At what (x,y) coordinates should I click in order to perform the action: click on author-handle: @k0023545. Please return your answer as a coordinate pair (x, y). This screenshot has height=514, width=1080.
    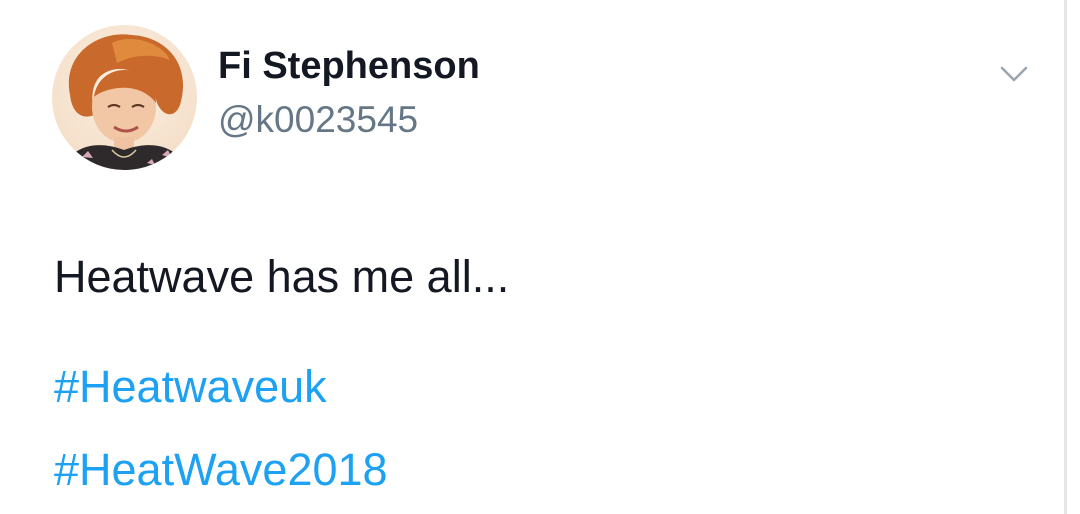
    Looking at the image, I should click on (318, 119).